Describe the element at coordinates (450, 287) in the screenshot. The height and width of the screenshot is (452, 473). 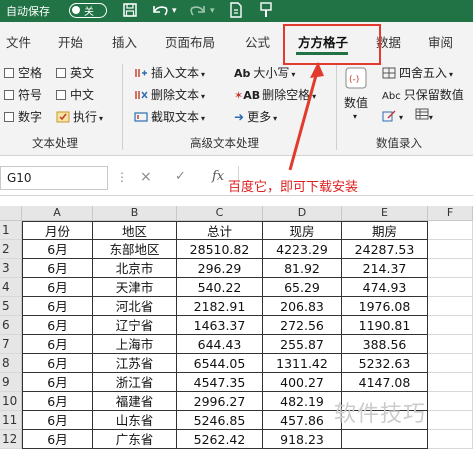
I see `cell-f4` at that location.